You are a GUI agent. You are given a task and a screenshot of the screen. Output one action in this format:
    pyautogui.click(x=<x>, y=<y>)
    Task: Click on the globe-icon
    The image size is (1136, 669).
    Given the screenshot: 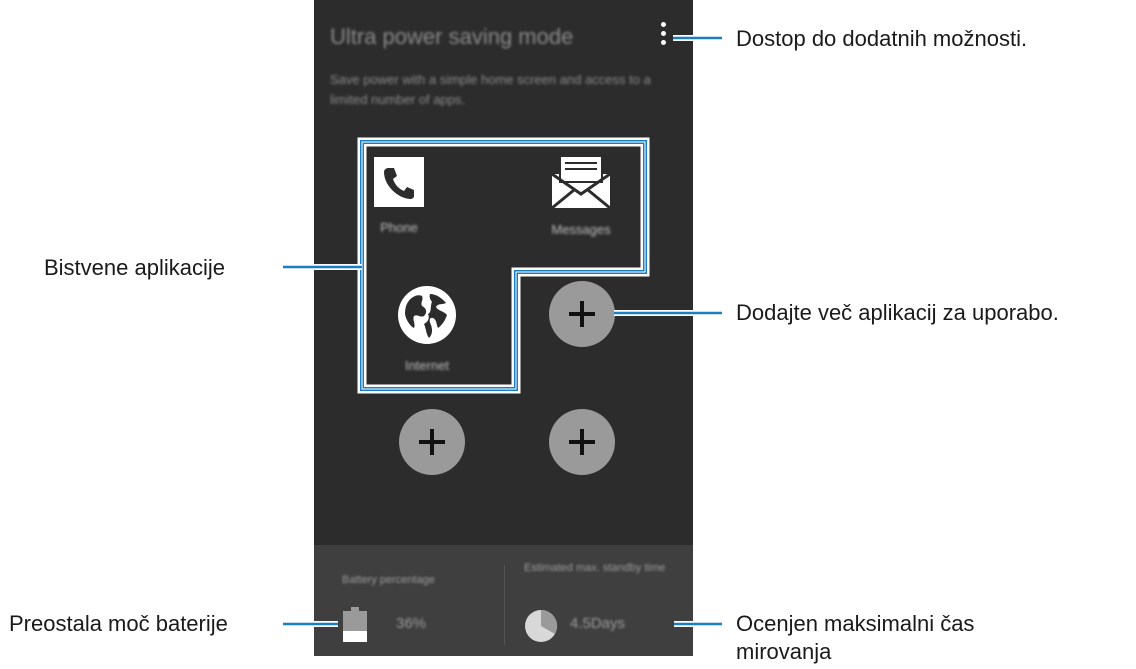 What is the action you would take?
    pyautogui.click(x=427, y=315)
    